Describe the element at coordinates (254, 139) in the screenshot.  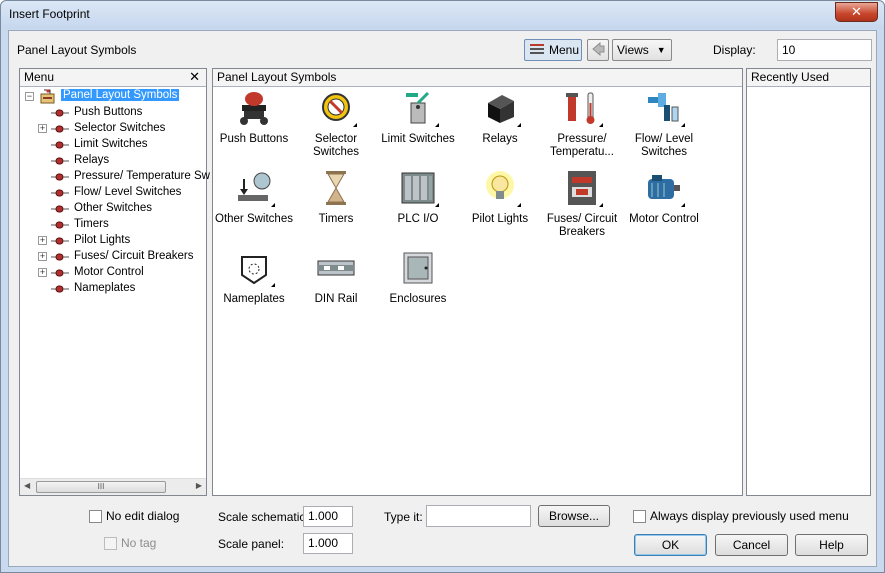
I see `symbol-label: Push Buttons` at that location.